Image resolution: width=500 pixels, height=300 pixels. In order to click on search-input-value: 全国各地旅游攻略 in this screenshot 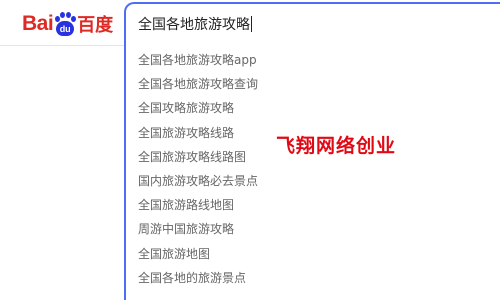, I will do `click(194, 25)`.